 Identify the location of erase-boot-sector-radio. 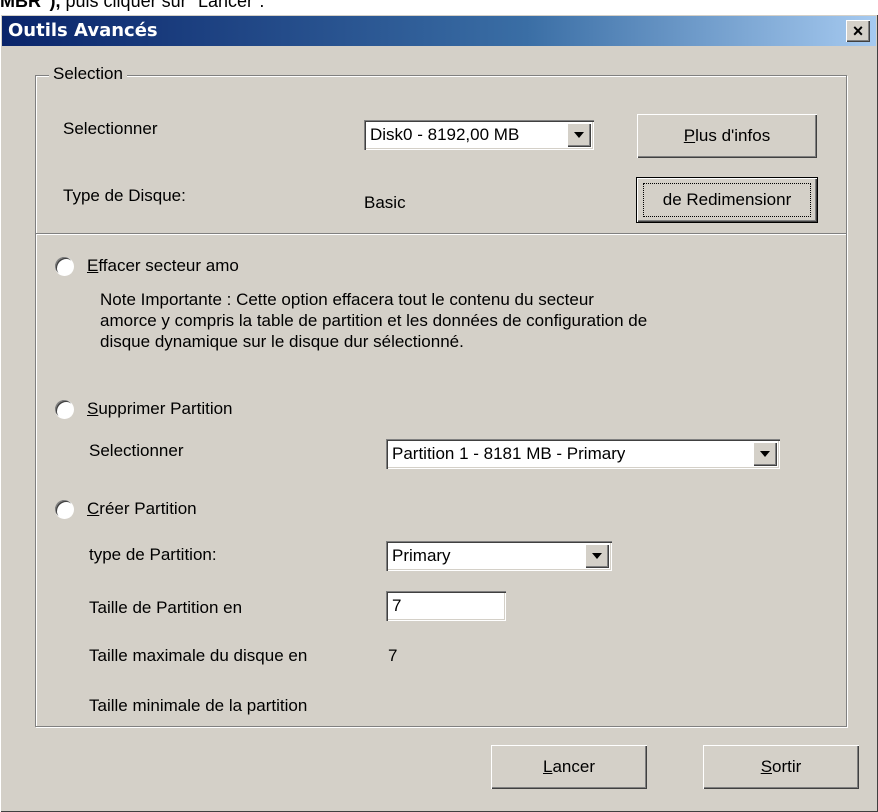
(64, 266).